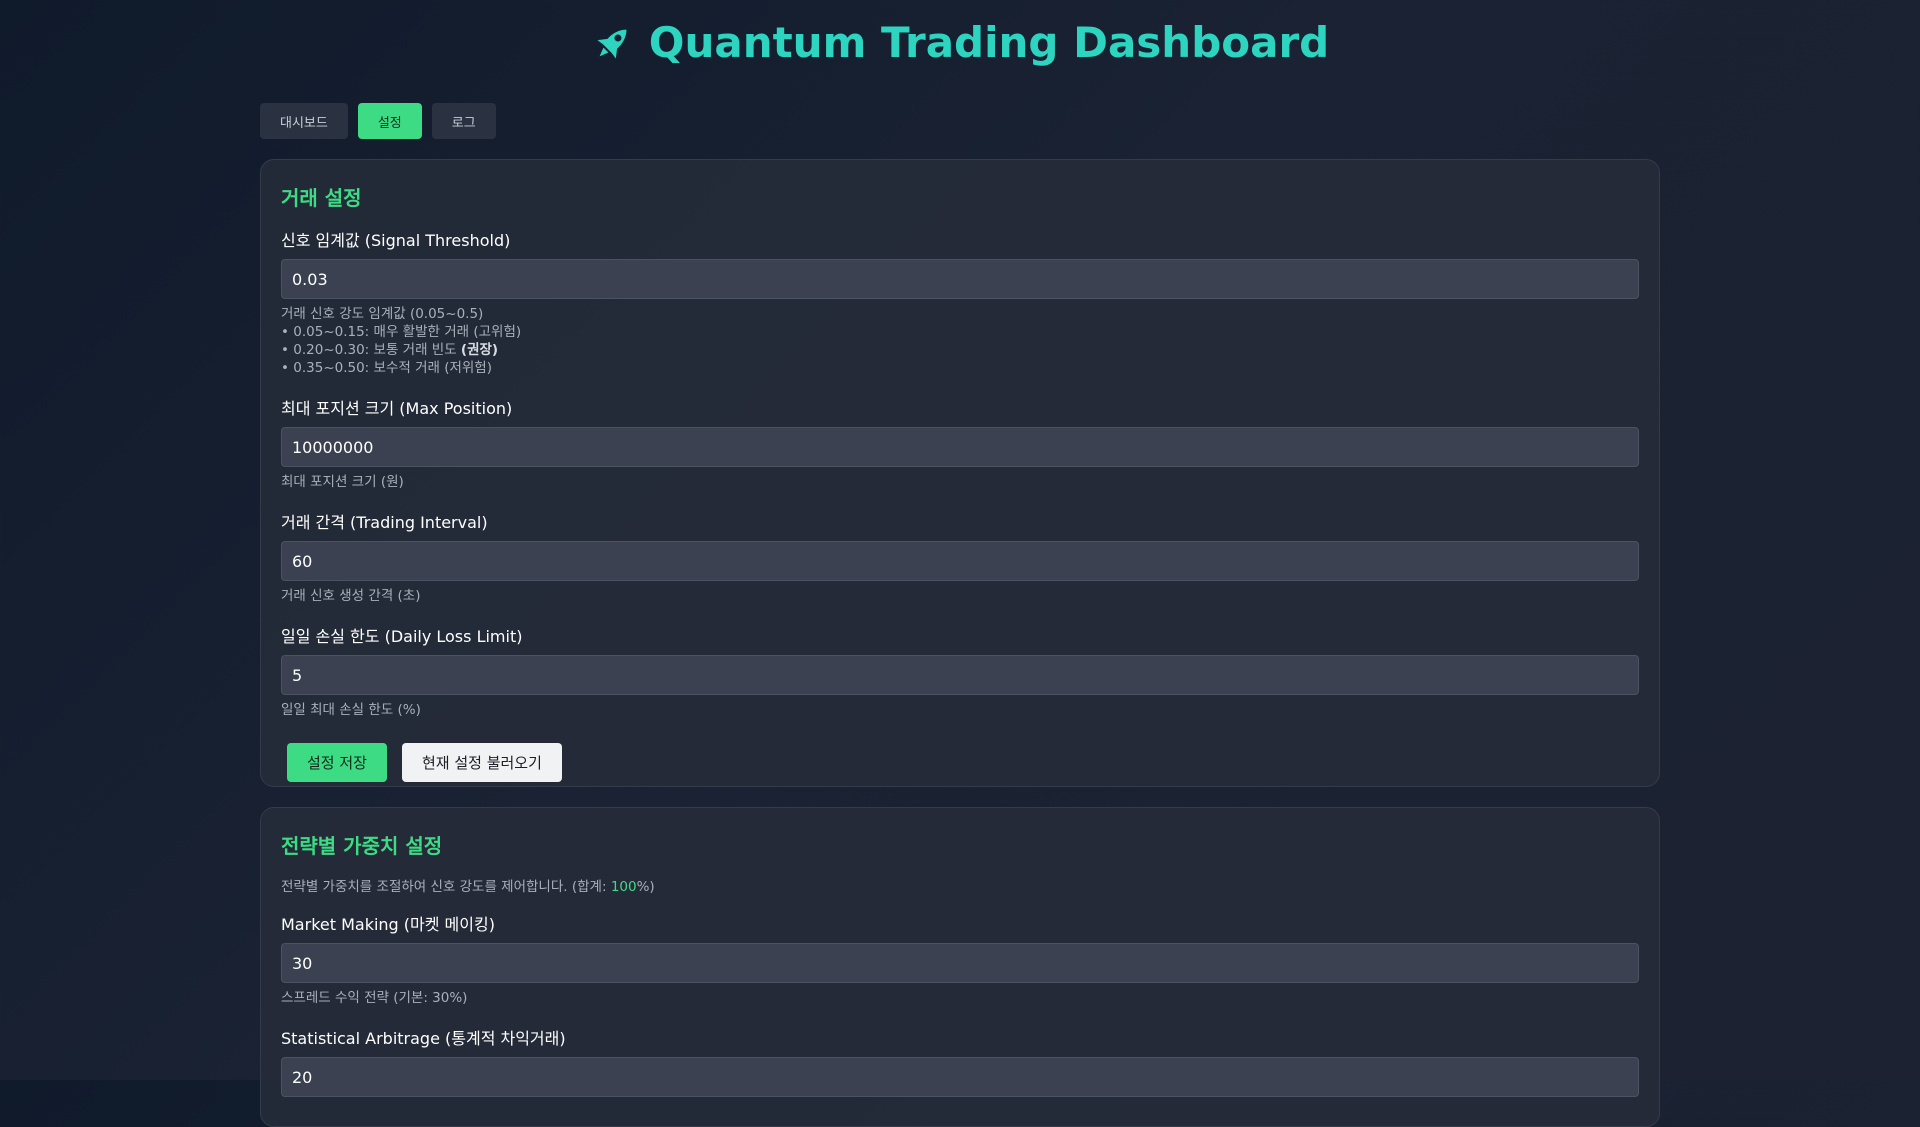  Describe the element at coordinates (402, 636) in the screenshot. I see `daily-loss-label: 일일 손실 한도 (Daily Loss Limit)` at that location.